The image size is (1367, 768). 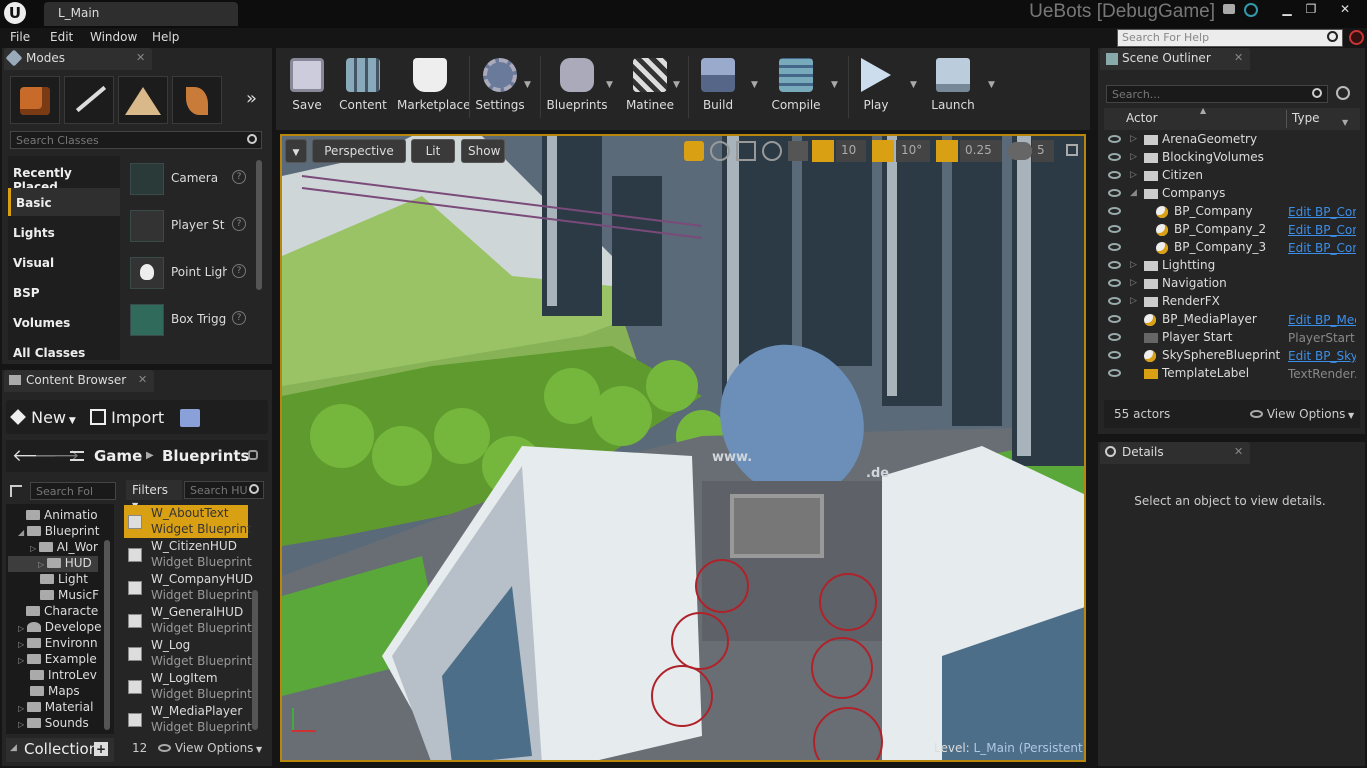 I want to click on menu-help: Help, so click(x=165, y=37).